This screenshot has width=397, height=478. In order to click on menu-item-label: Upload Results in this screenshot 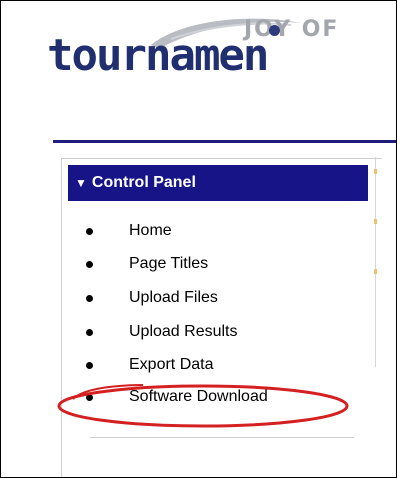, I will do `click(183, 331)`.